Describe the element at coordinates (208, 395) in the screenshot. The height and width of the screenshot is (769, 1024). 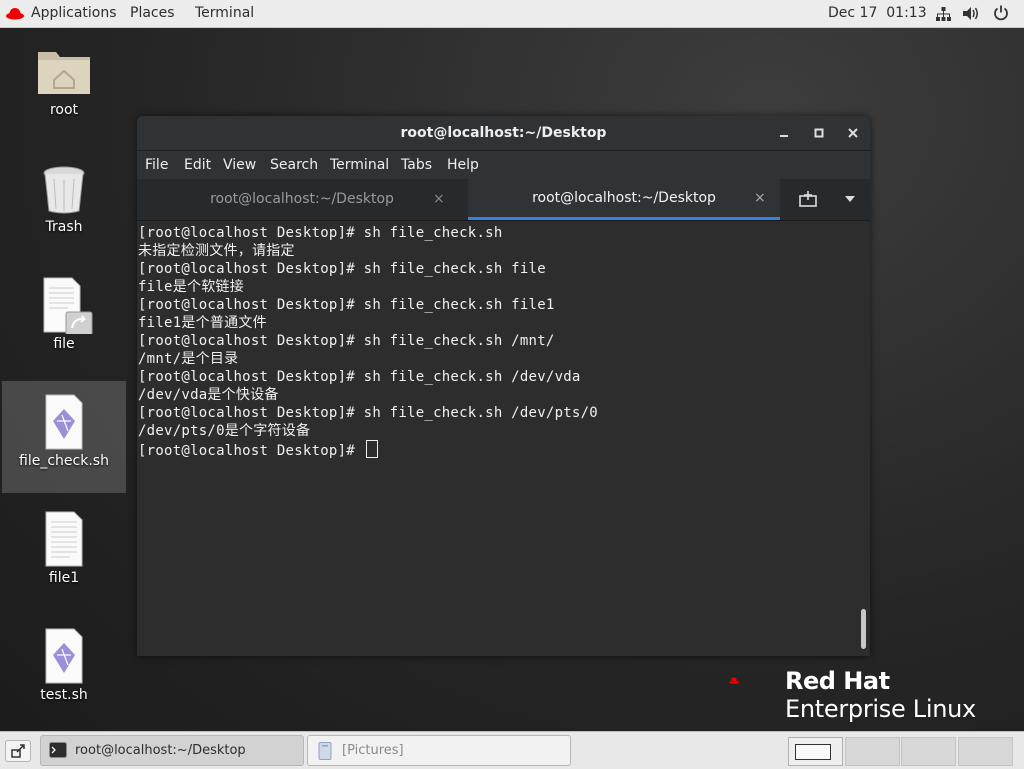
I see `terminal-line: /dev/vda是个快设备` at that location.